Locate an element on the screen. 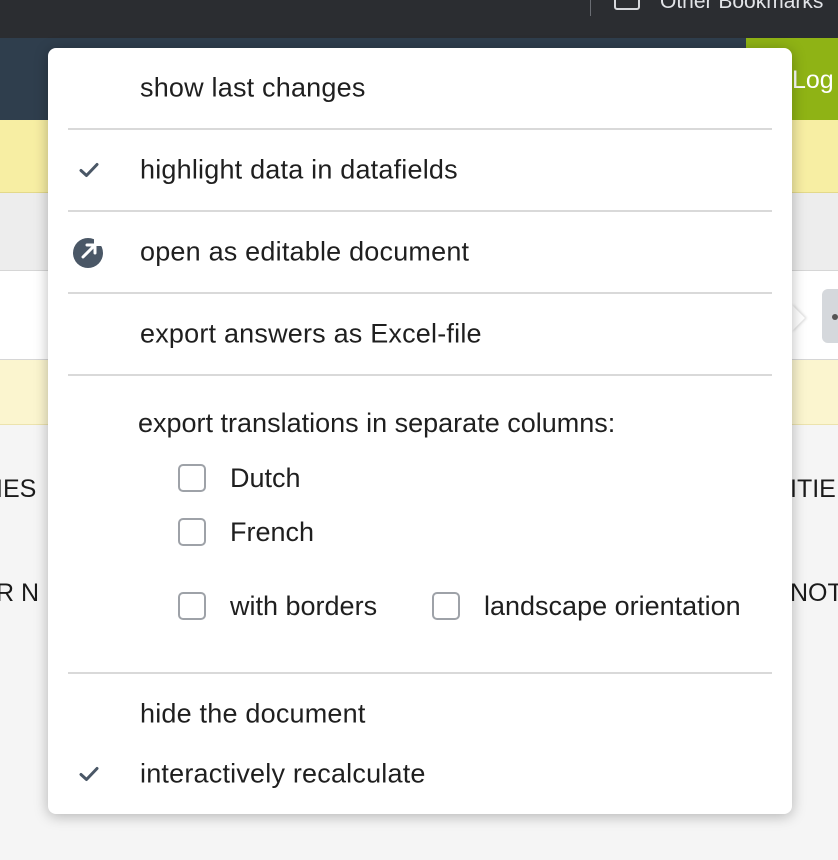 This screenshot has height=860, width=838. menu-item-label: export answers as Excel-file is located at coordinates (311, 333).